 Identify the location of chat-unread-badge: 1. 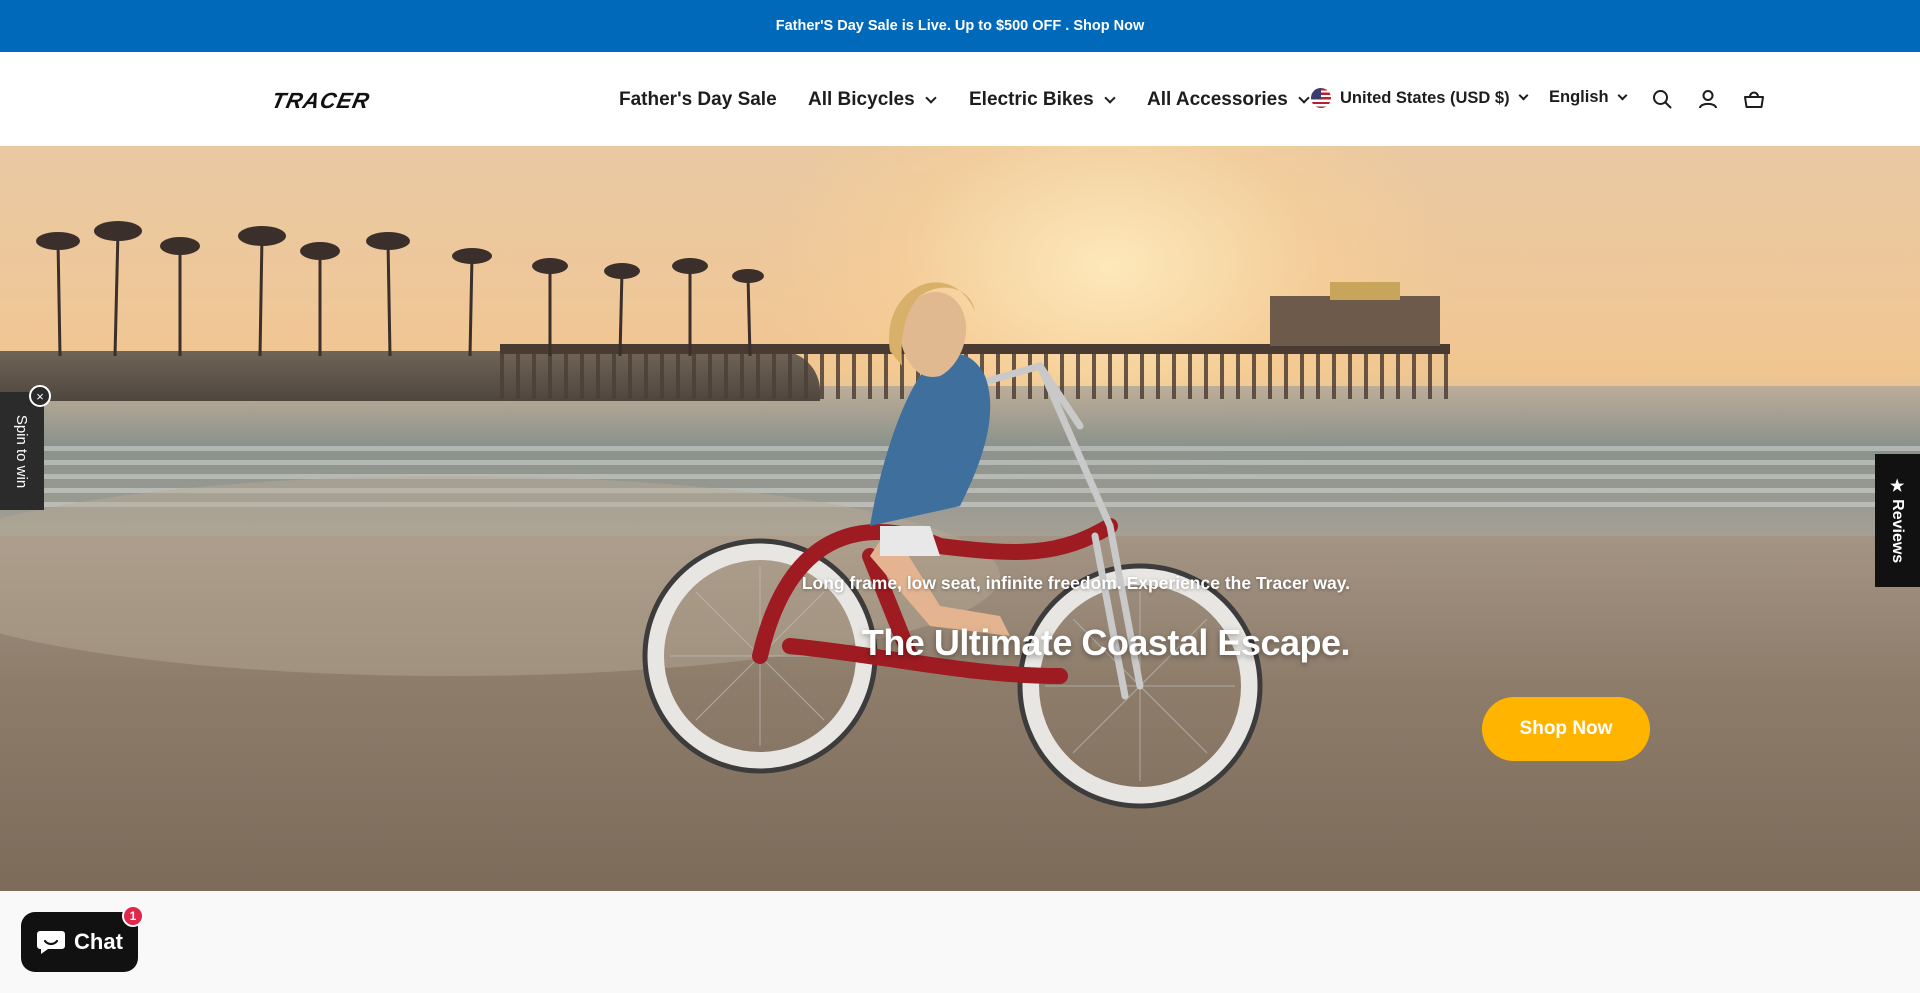
(133, 916).